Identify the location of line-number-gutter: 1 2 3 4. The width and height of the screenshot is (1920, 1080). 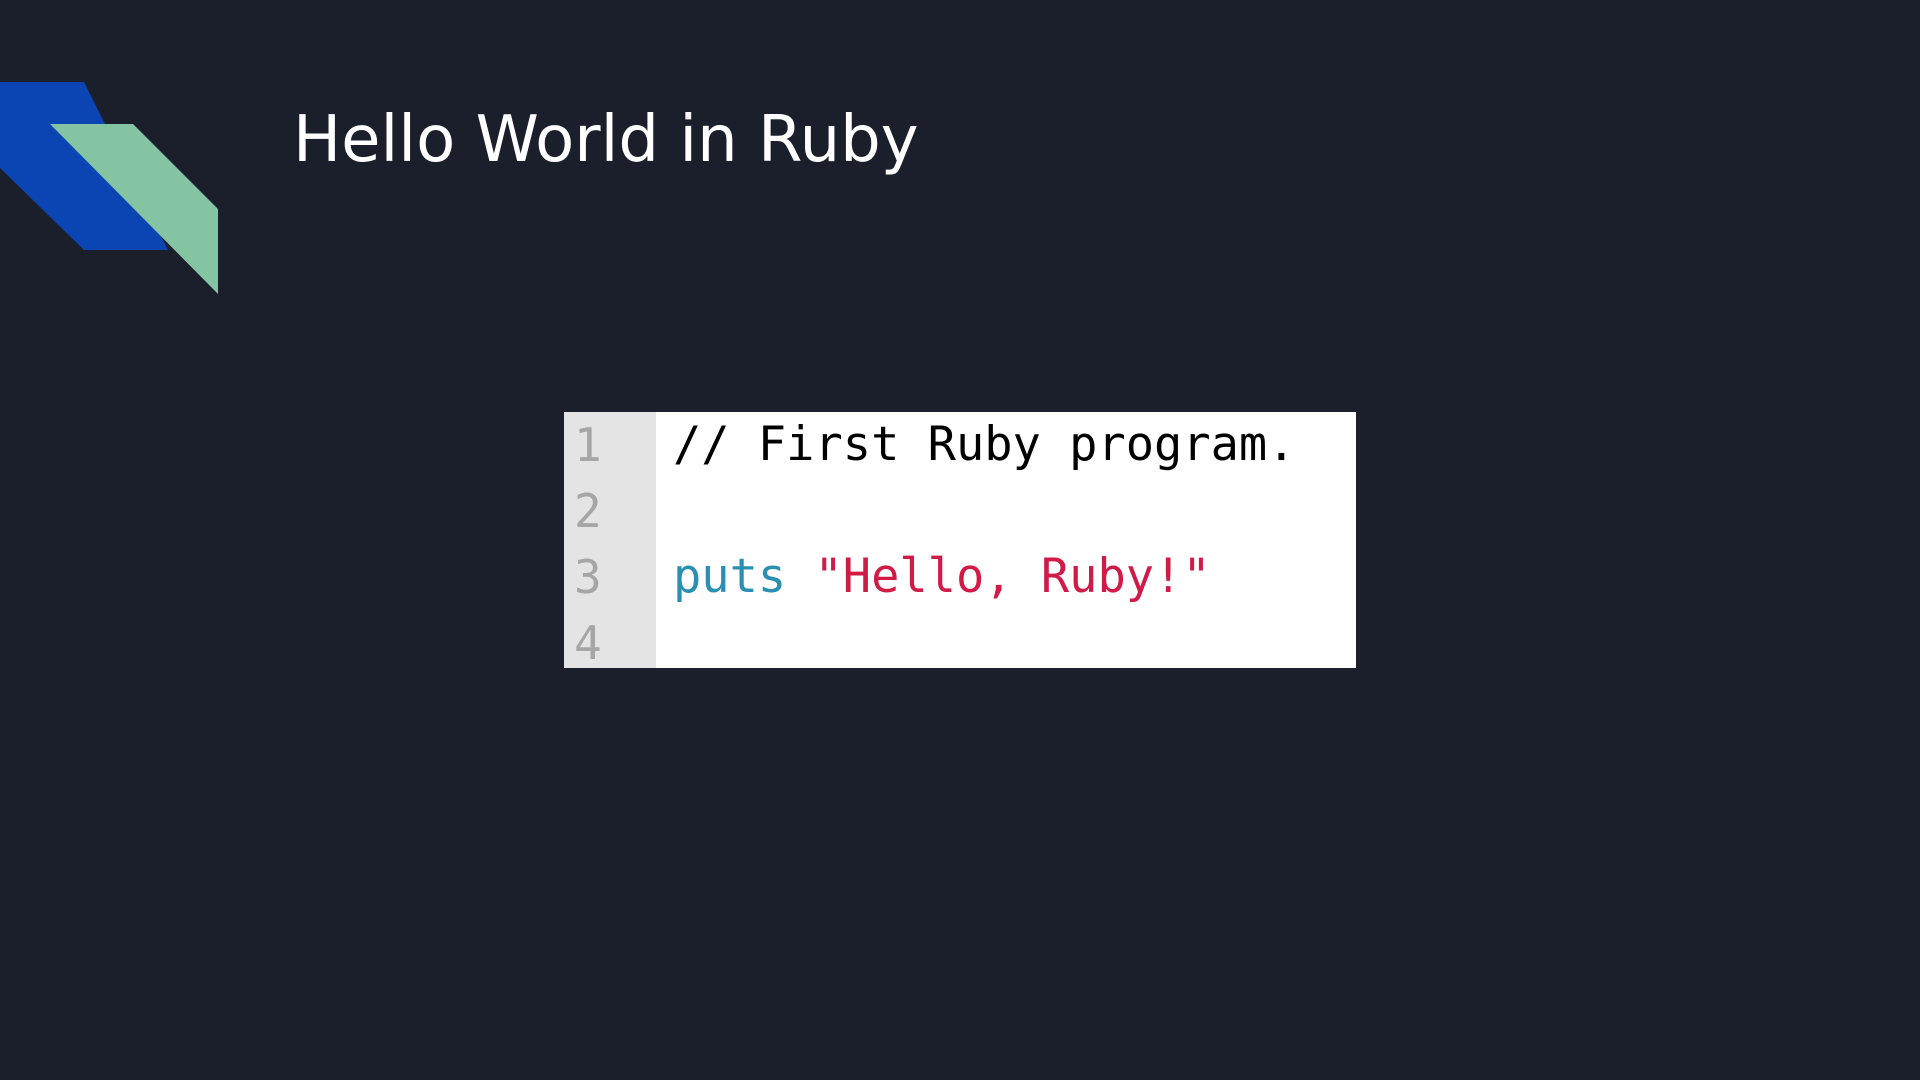
(610, 540).